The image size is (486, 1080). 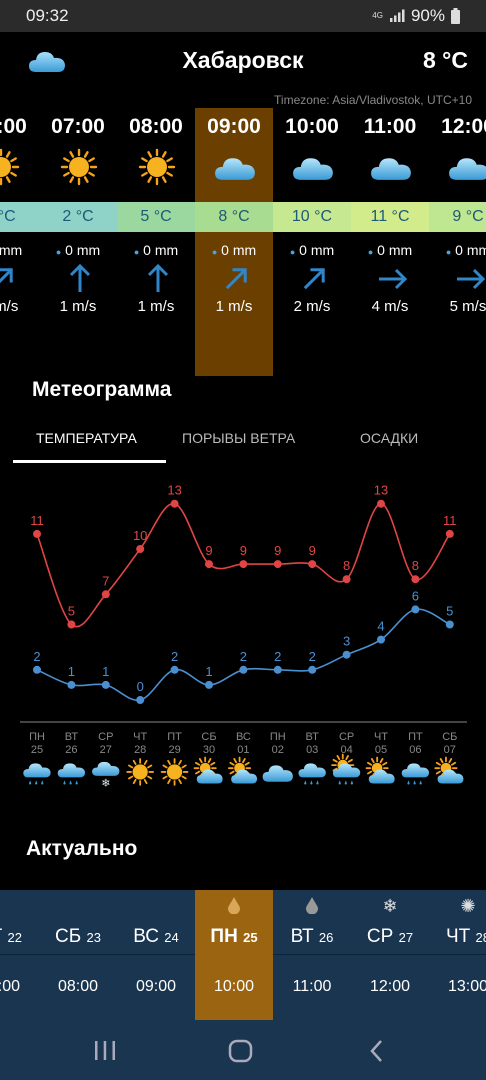 I want to click on cloud-snow-icon: ❄, so click(x=106, y=775).